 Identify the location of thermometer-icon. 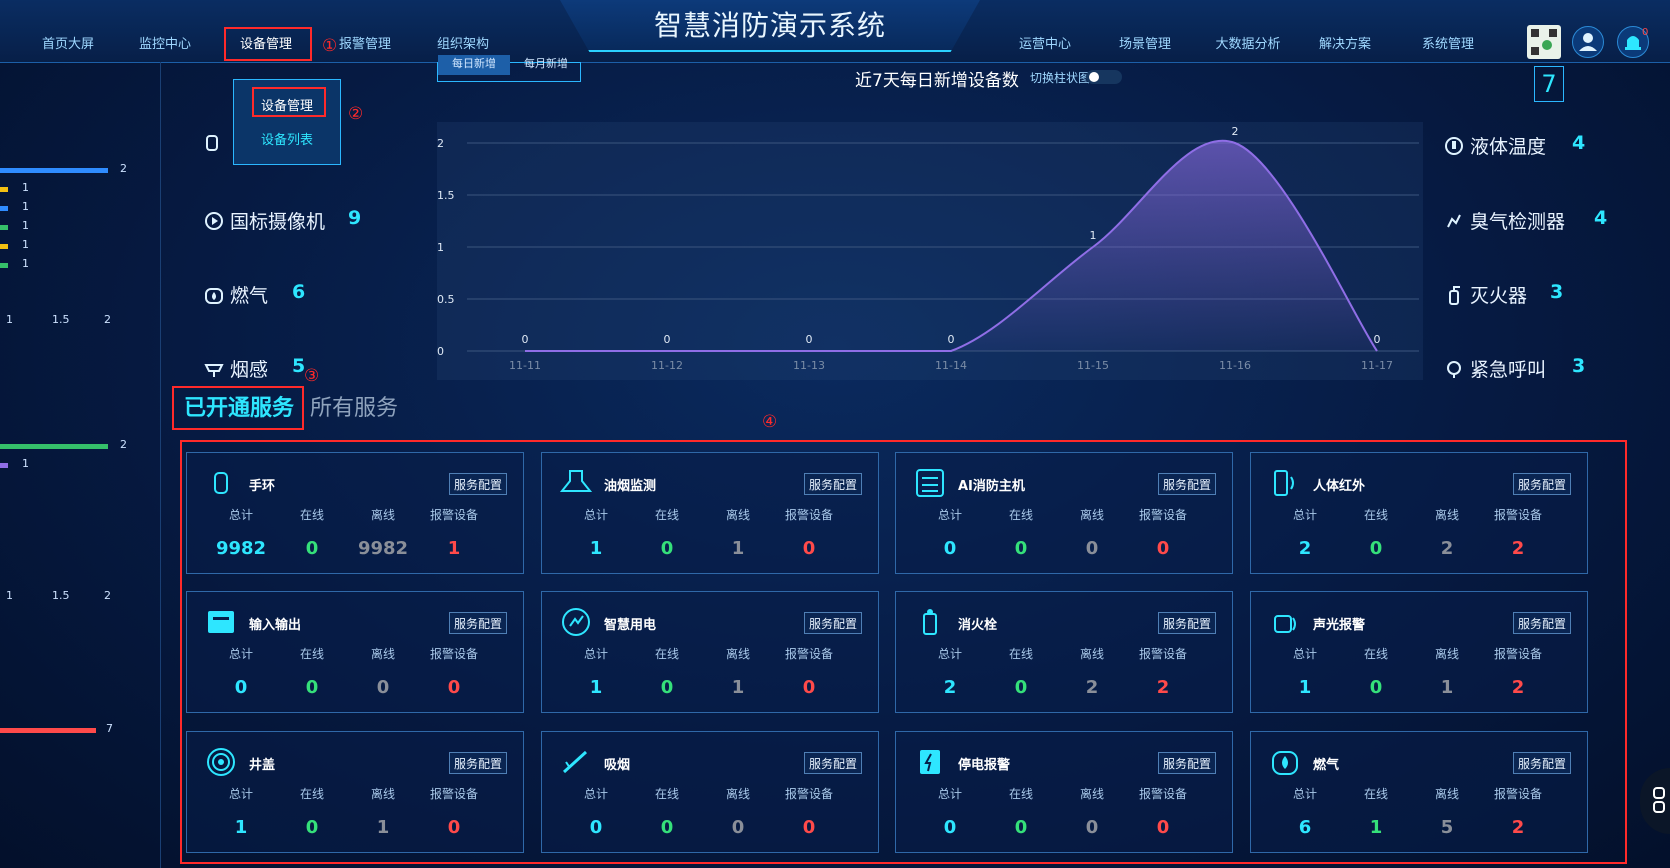
(1454, 146).